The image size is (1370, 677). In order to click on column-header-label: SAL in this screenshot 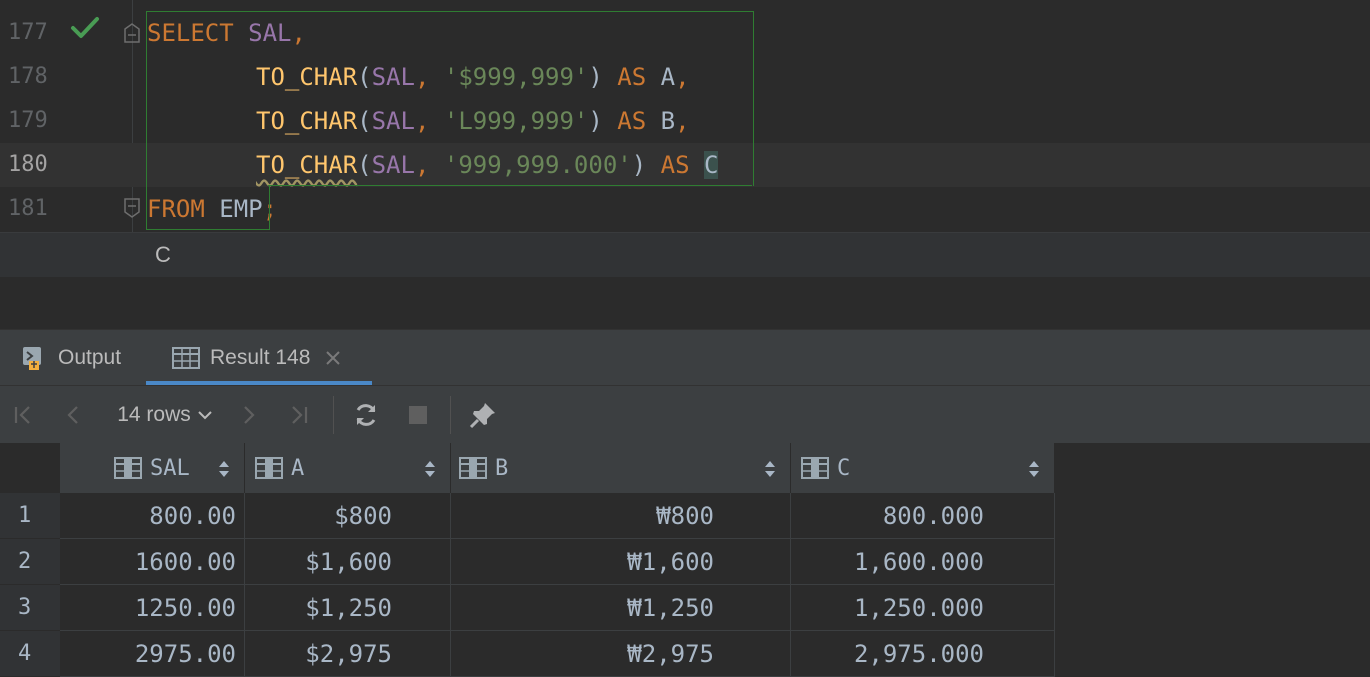, I will do `click(170, 468)`.